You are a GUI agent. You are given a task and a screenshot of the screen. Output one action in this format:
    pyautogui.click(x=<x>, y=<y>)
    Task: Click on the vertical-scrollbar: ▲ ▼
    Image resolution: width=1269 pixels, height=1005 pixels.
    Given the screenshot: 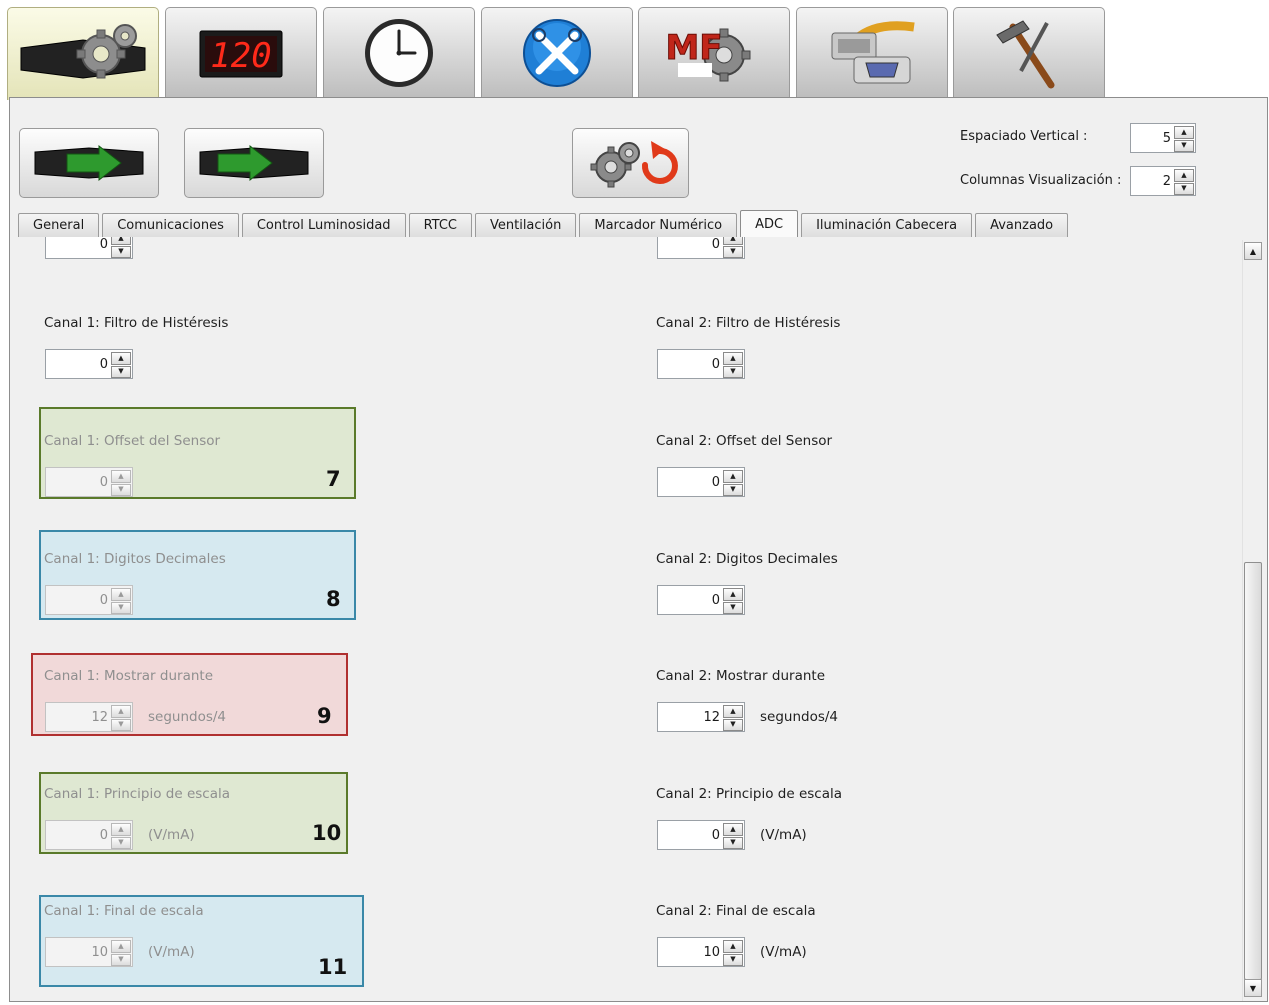 What is the action you would take?
    pyautogui.click(x=1252, y=620)
    